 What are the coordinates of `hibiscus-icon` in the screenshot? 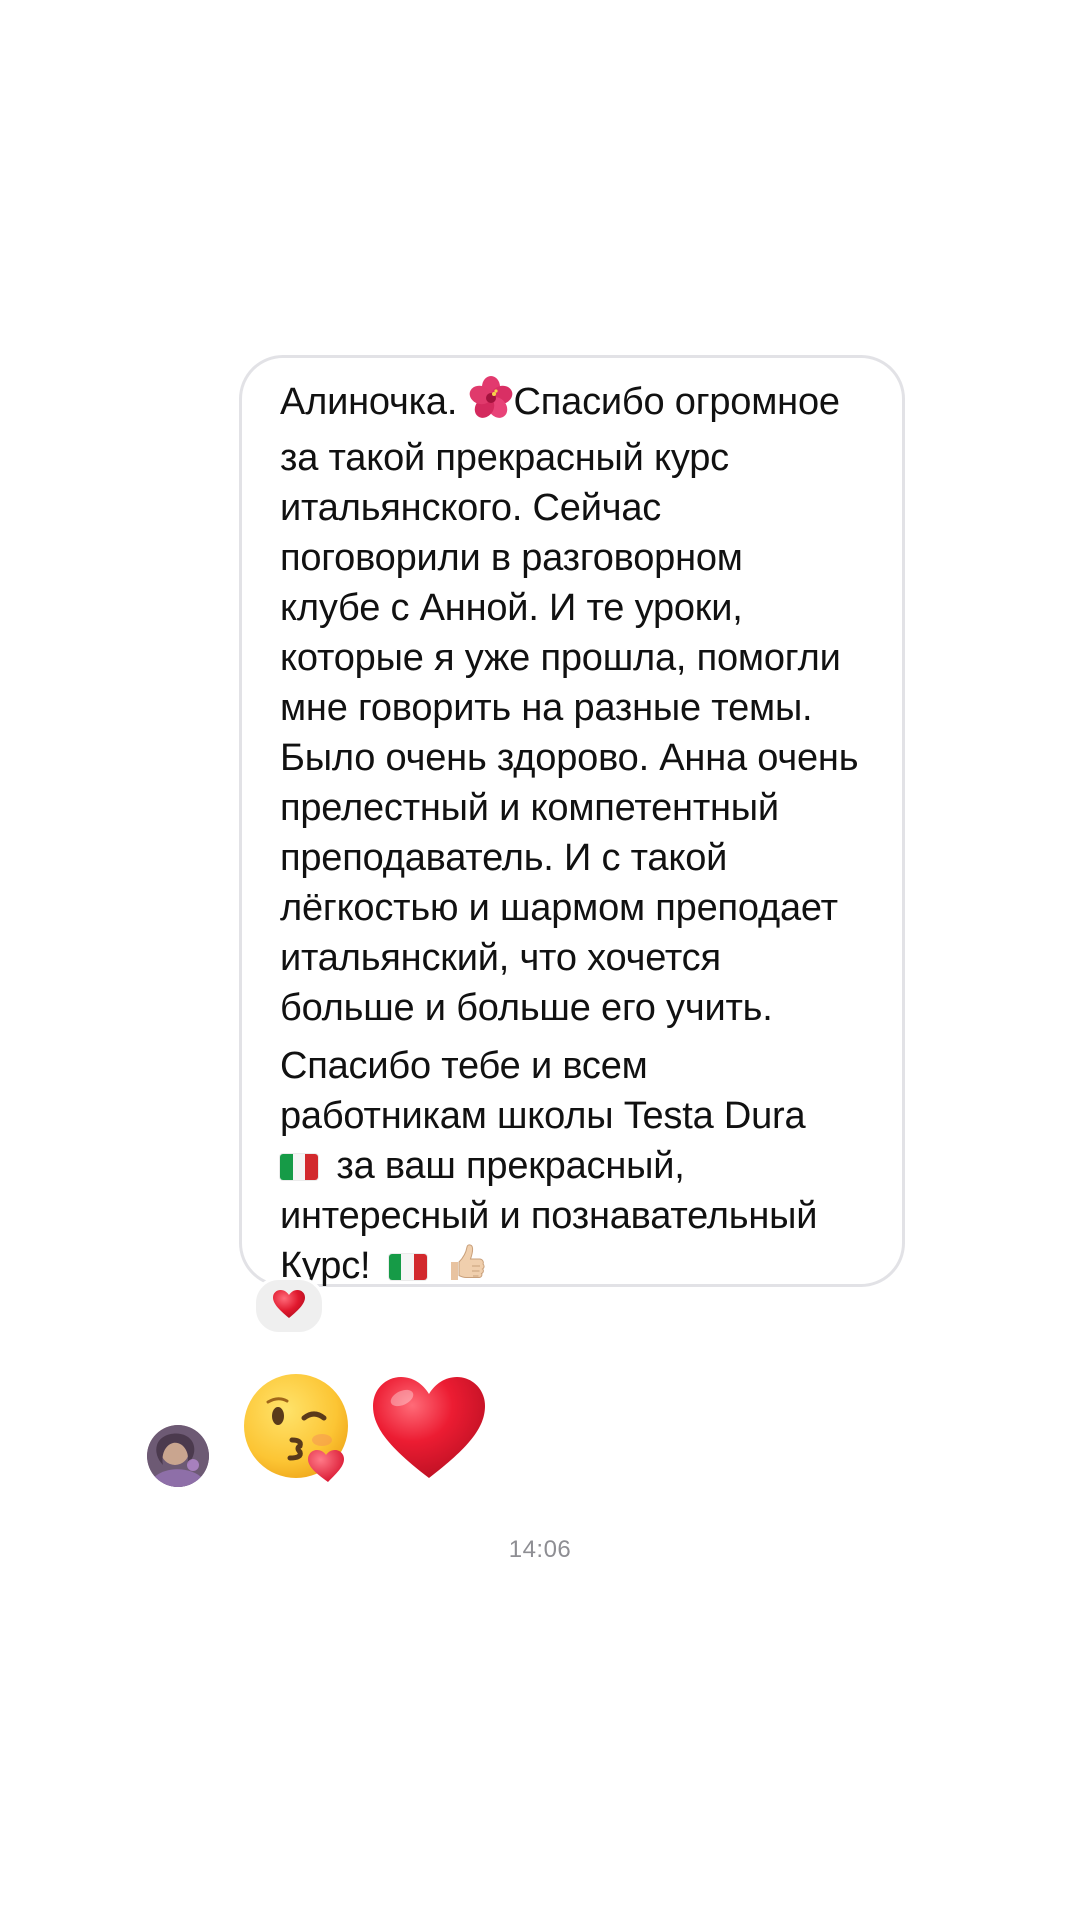 It's located at (491, 404).